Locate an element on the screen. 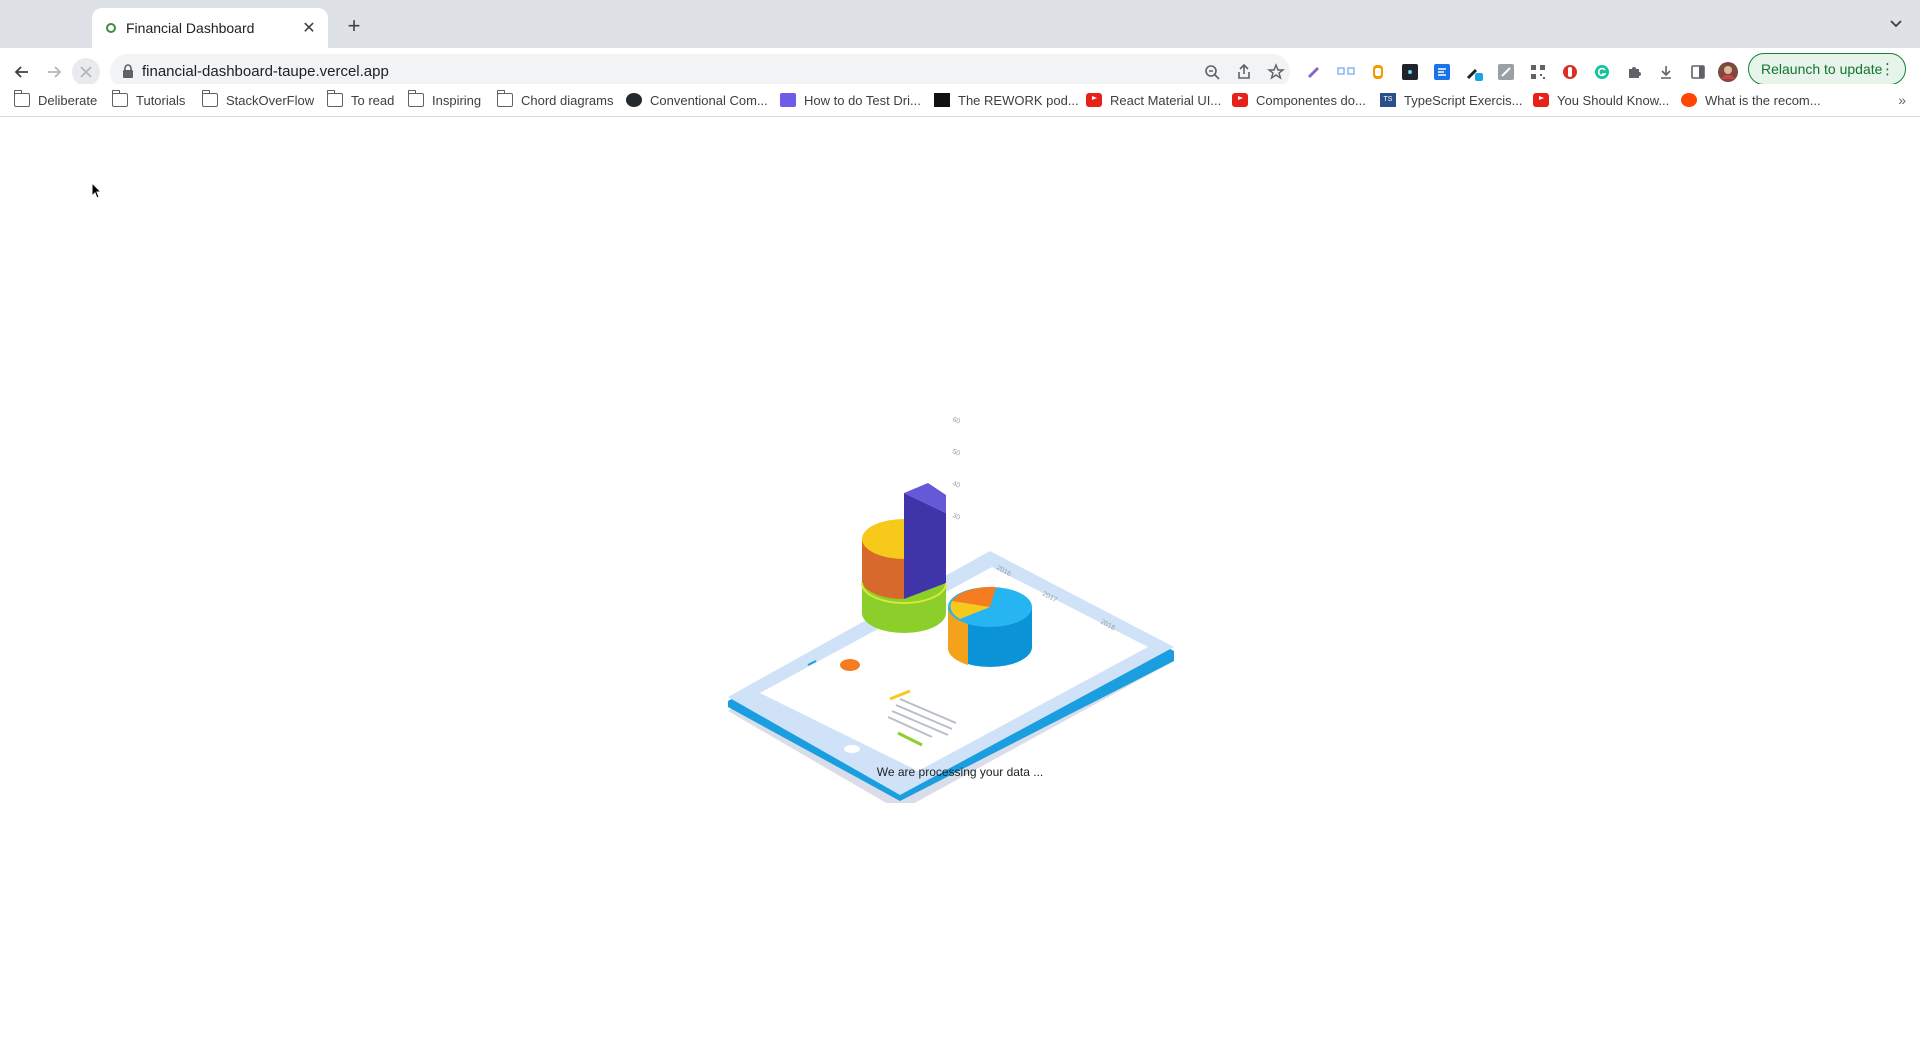 This screenshot has width=1920, height=1054. stop-x-icon is located at coordinates (86, 72).